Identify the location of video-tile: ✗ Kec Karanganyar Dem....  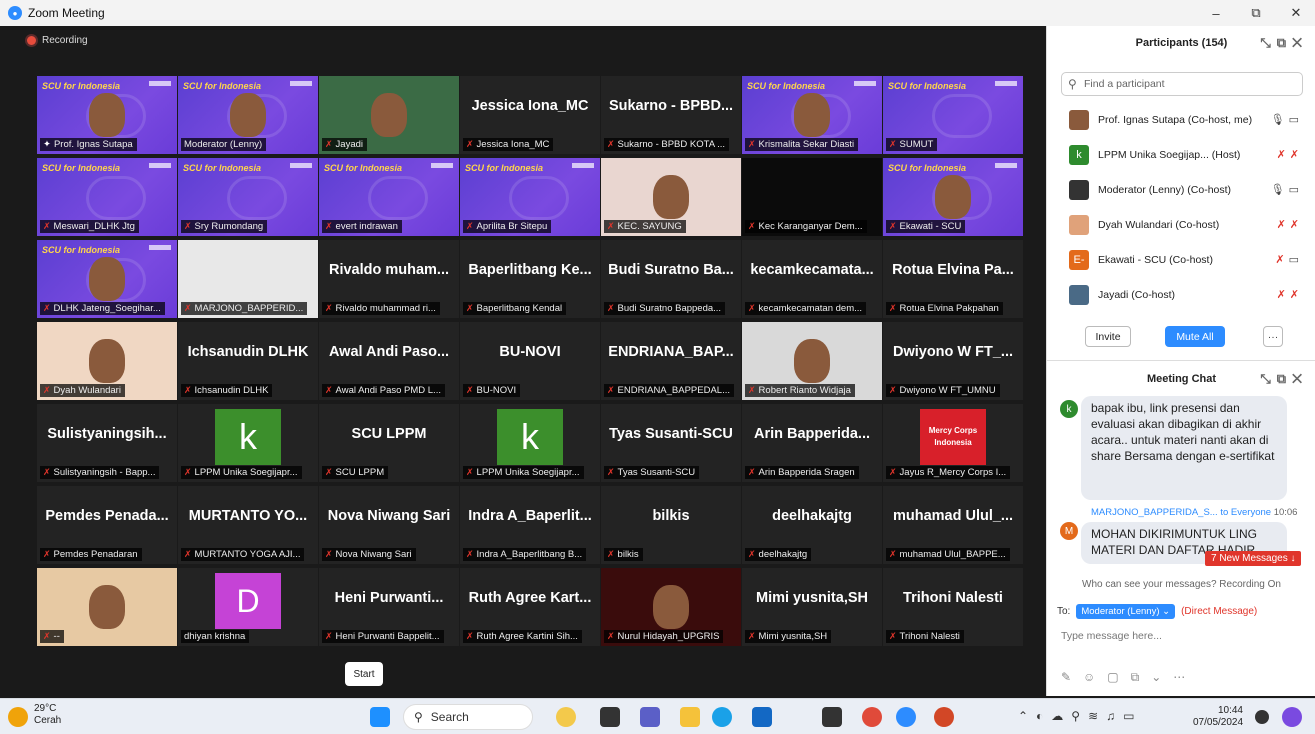
(812, 197).